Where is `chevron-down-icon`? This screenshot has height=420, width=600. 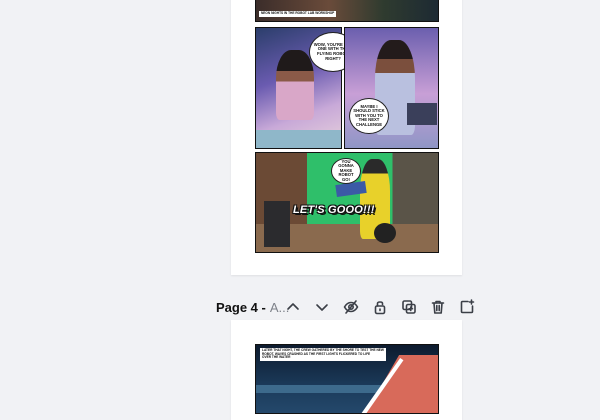
chevron-down-icon is located at coordinates (322, 307).